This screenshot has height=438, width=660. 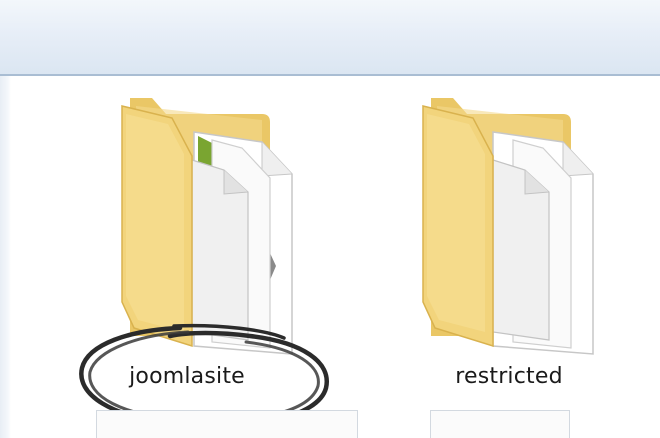 I want to click on folder-label-joomlasite: joomlasite, so click(x=187, y=376).